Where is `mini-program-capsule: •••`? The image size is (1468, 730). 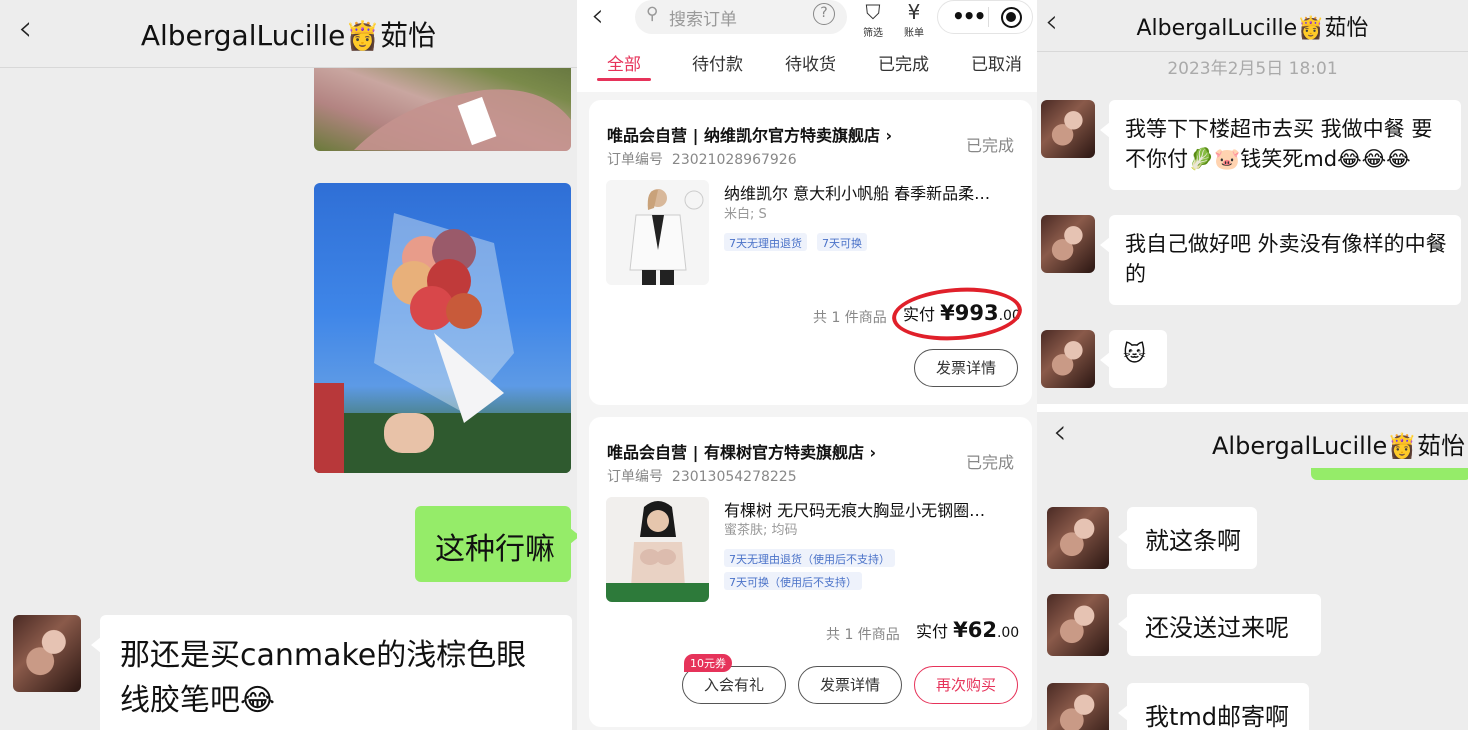 mini-program-capsule: ••• is located at coordinates (985, 17).